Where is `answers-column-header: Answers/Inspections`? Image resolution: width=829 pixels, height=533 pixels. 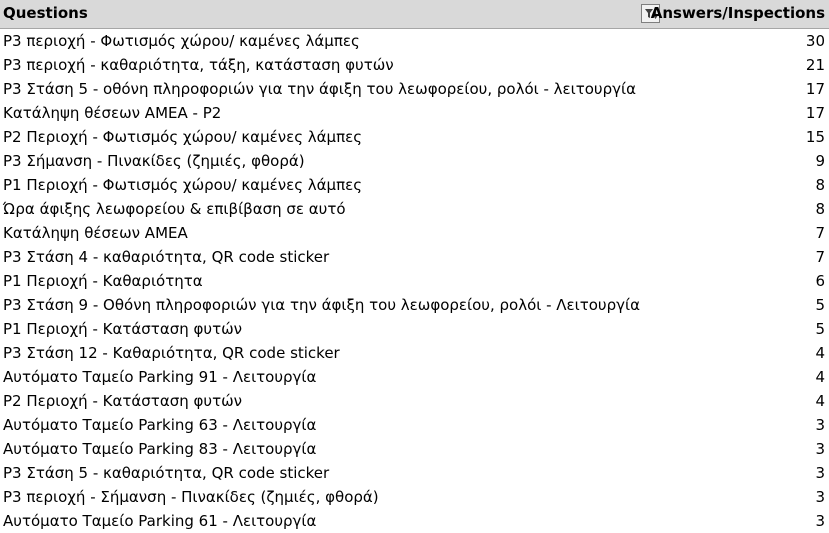 answers-column-header: Answers/Inspections is located at coordinates (738, 13).